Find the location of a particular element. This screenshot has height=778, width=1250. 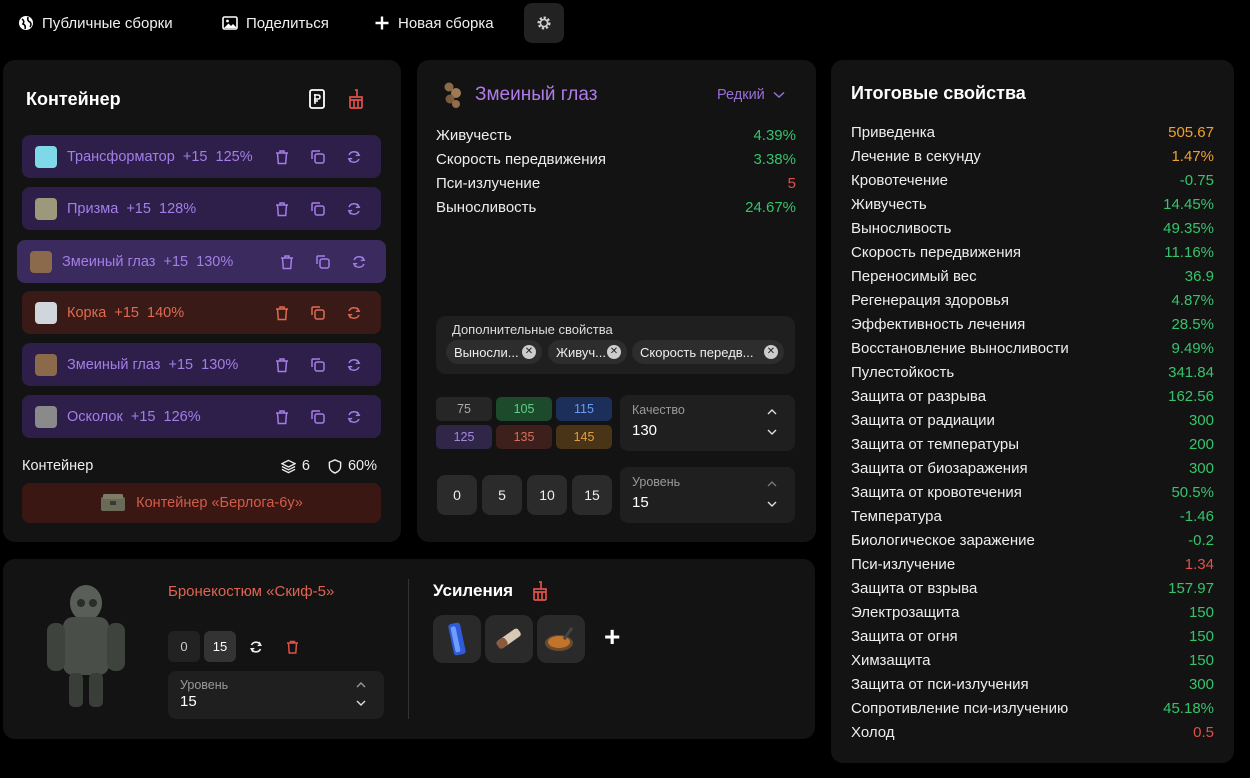

document-icon is located at coordinates (317, 99).